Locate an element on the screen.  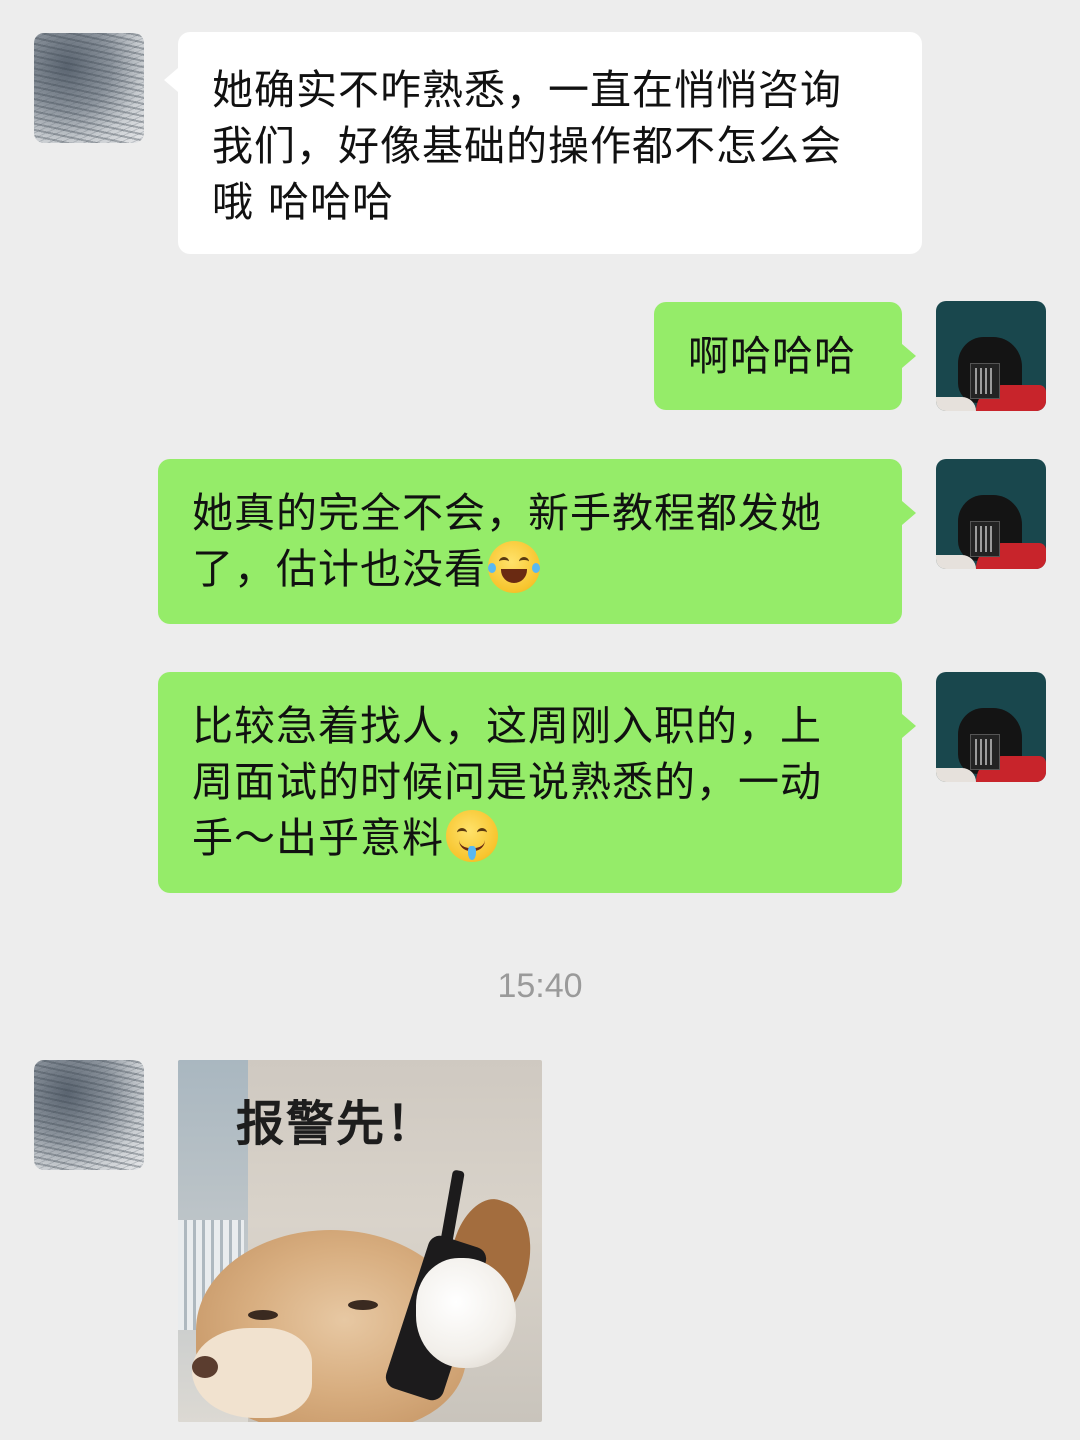
message-text: 手～出乎意料 is located at coordinates (318, 838).